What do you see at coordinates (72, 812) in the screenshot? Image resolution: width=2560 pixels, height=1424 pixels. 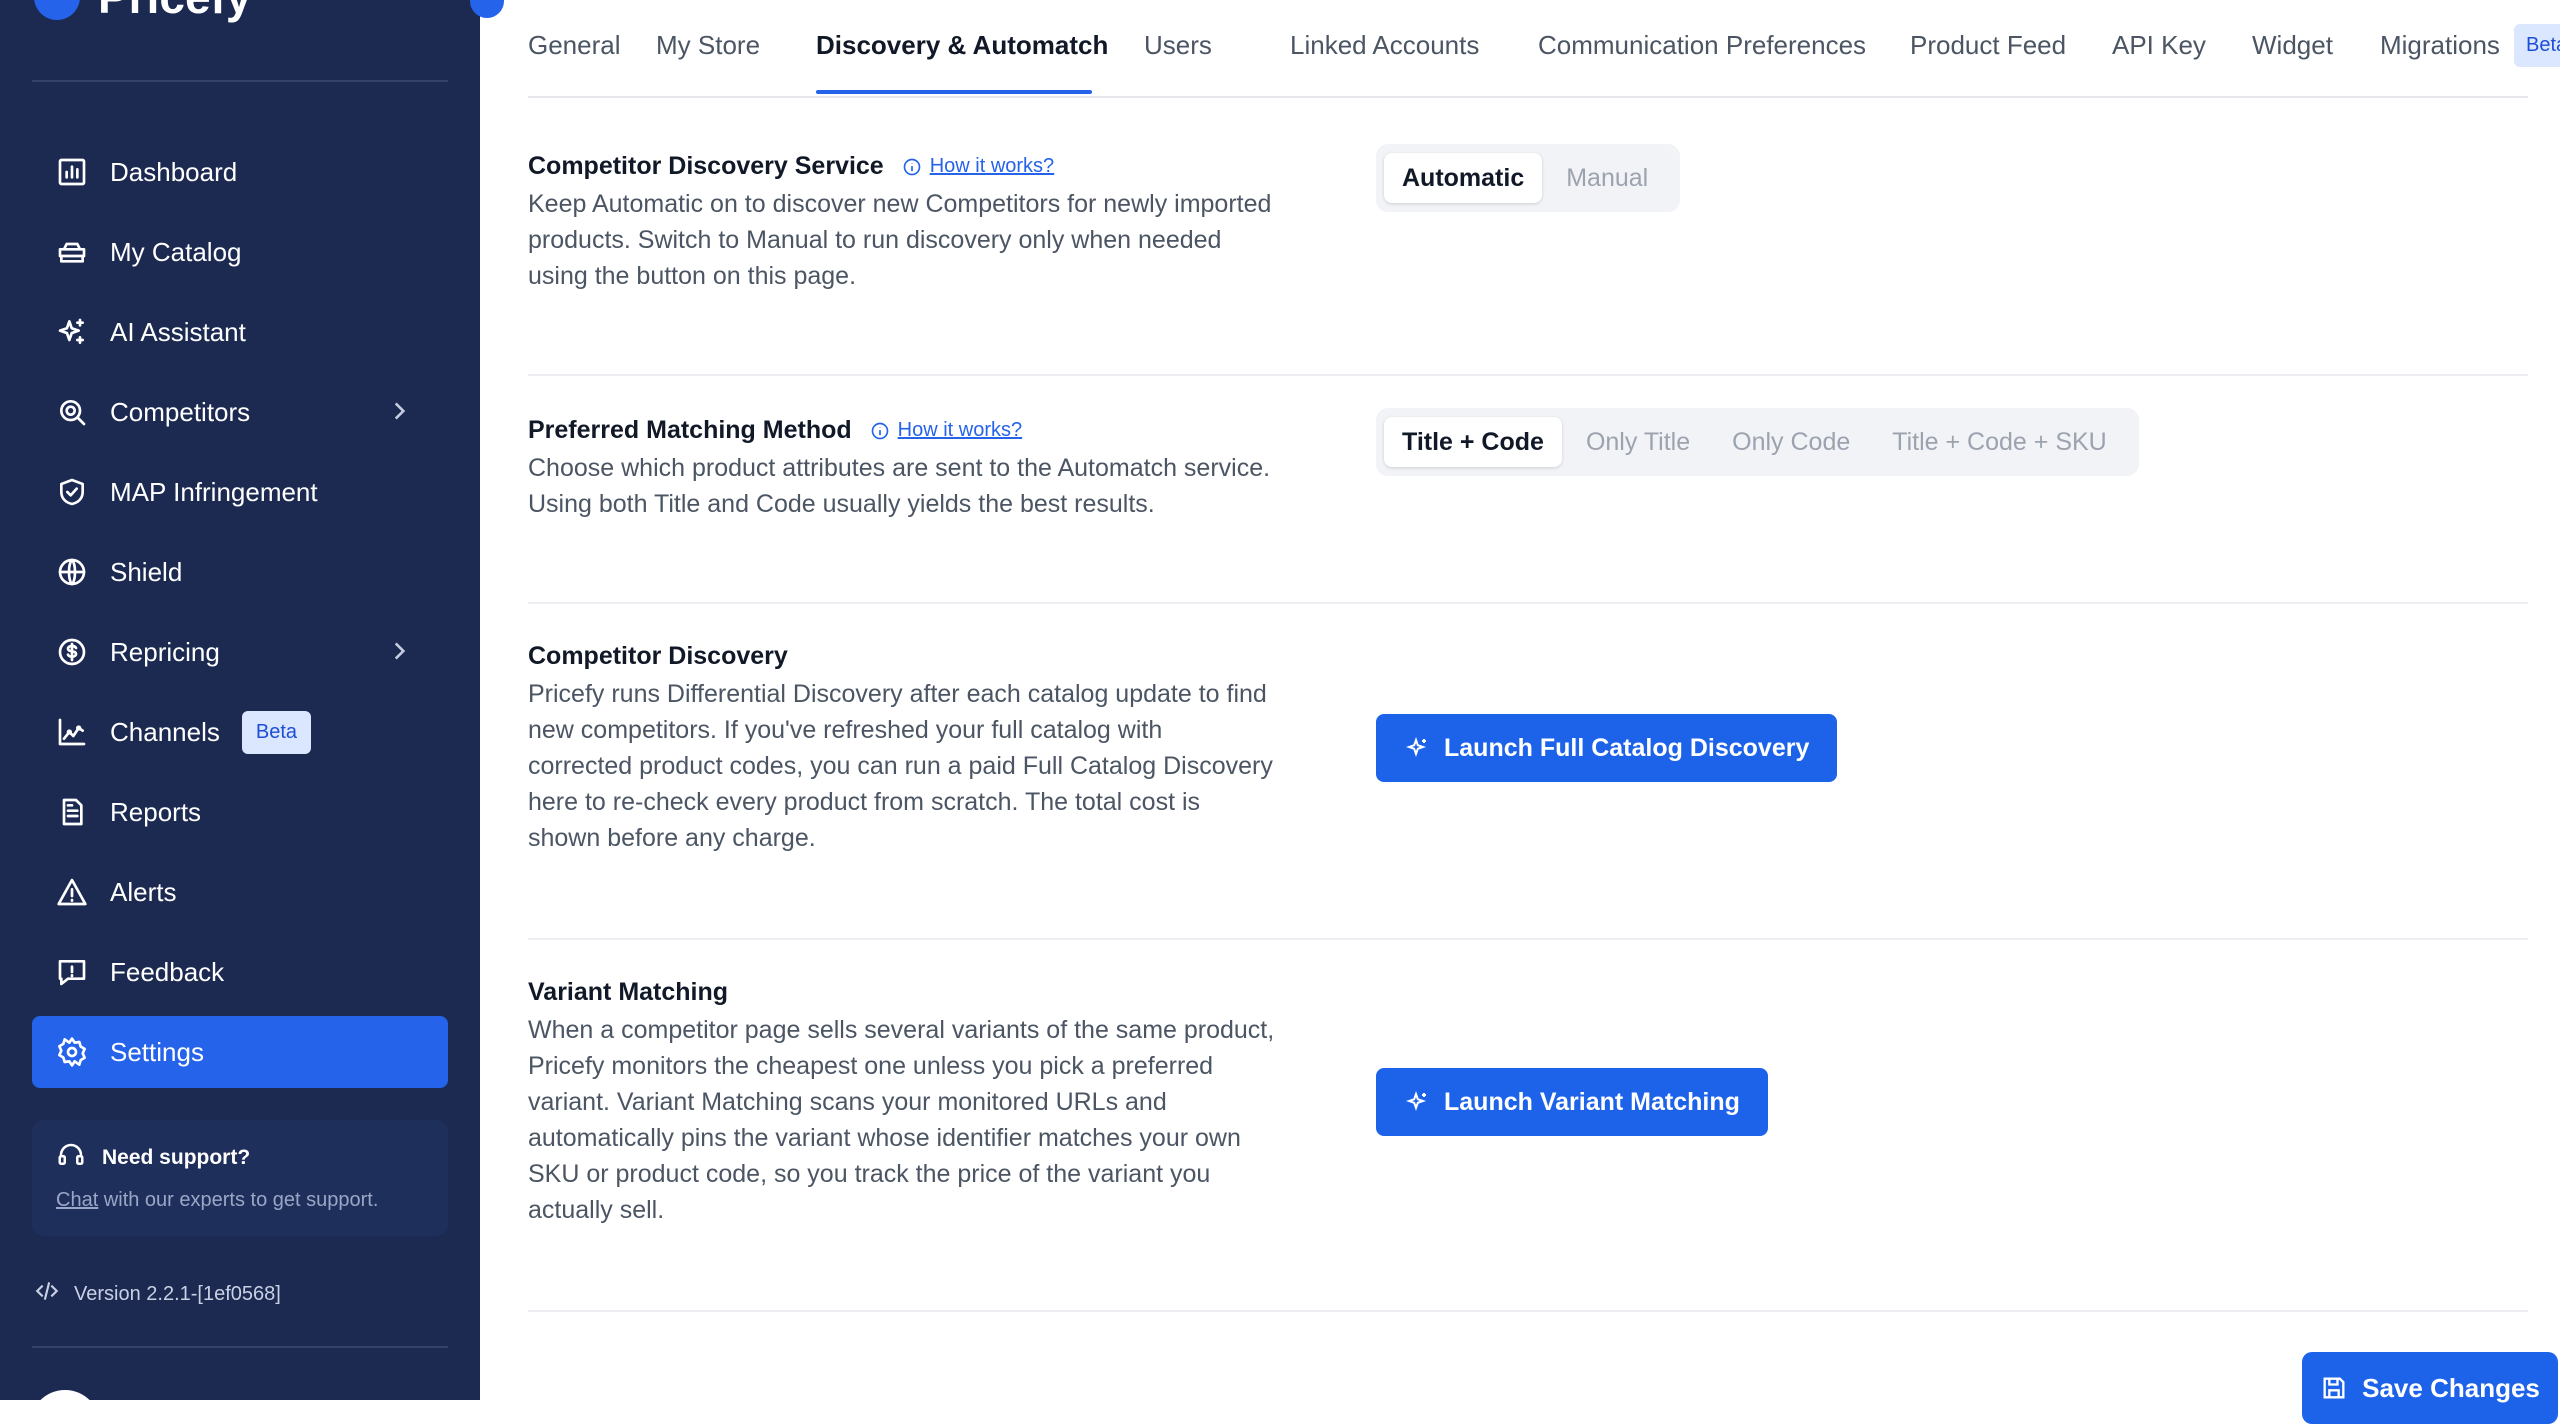 I see `document-icon` at bounding box center [72, 812].